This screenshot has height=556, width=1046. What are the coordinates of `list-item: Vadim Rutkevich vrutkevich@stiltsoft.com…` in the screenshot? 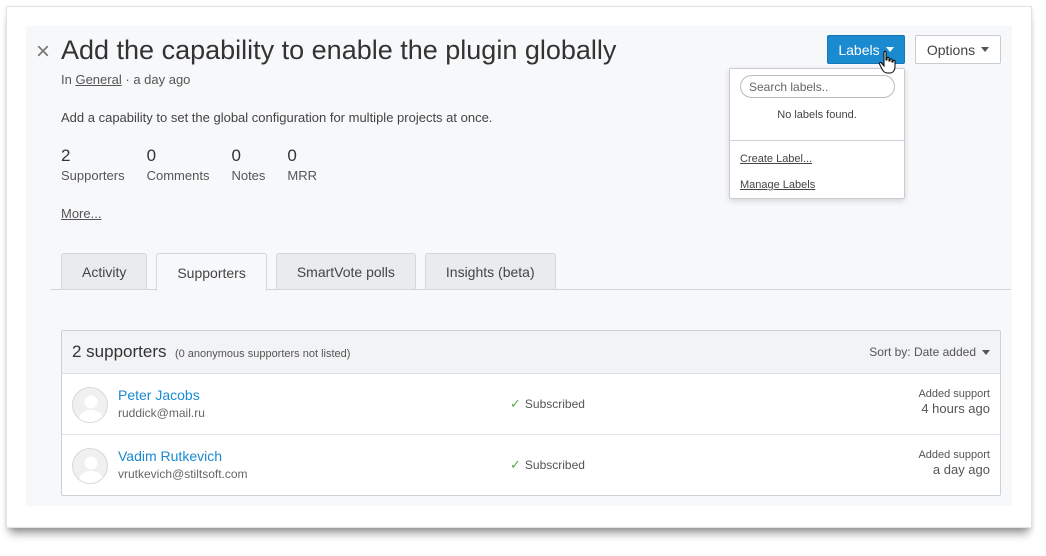 It's located at (531, 465).